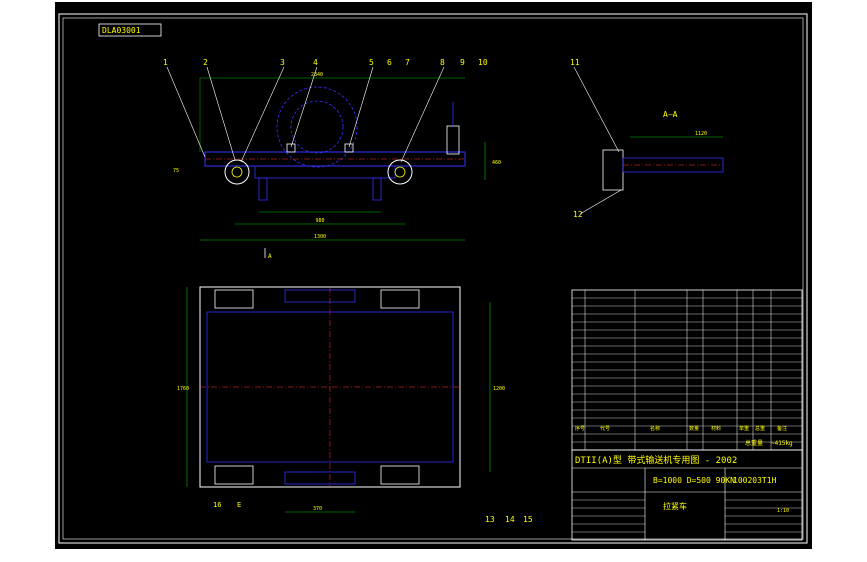 The width and height of the screenshot is (867, 562). What do you see at coordinates (407, 62) in the screenshot?
I see `callout-7: 7` at bounding box center [407, 62].